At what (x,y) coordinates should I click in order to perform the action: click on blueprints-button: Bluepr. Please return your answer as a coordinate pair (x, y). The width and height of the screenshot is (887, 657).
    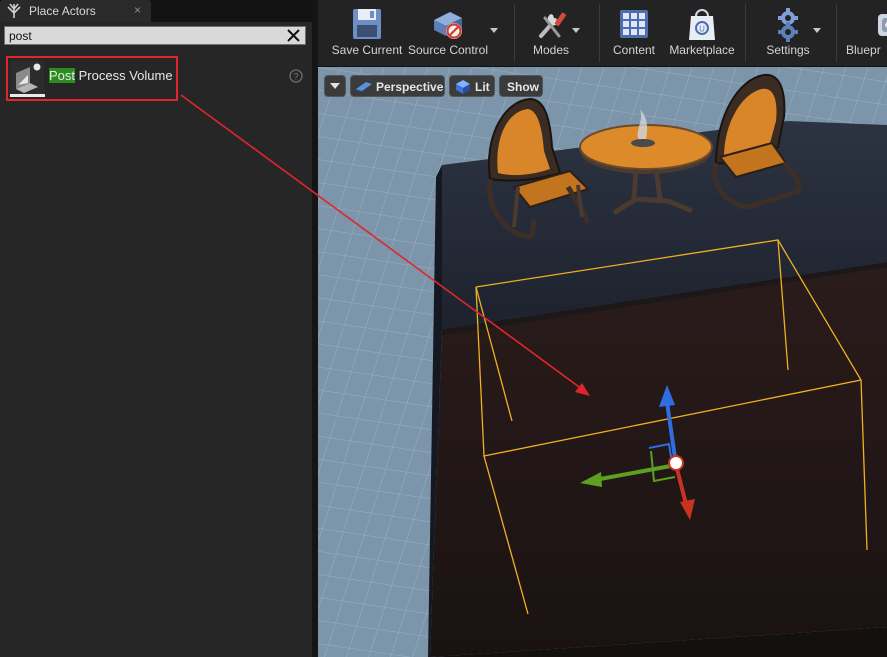
    Looking at the image, I should click on (864, 33).